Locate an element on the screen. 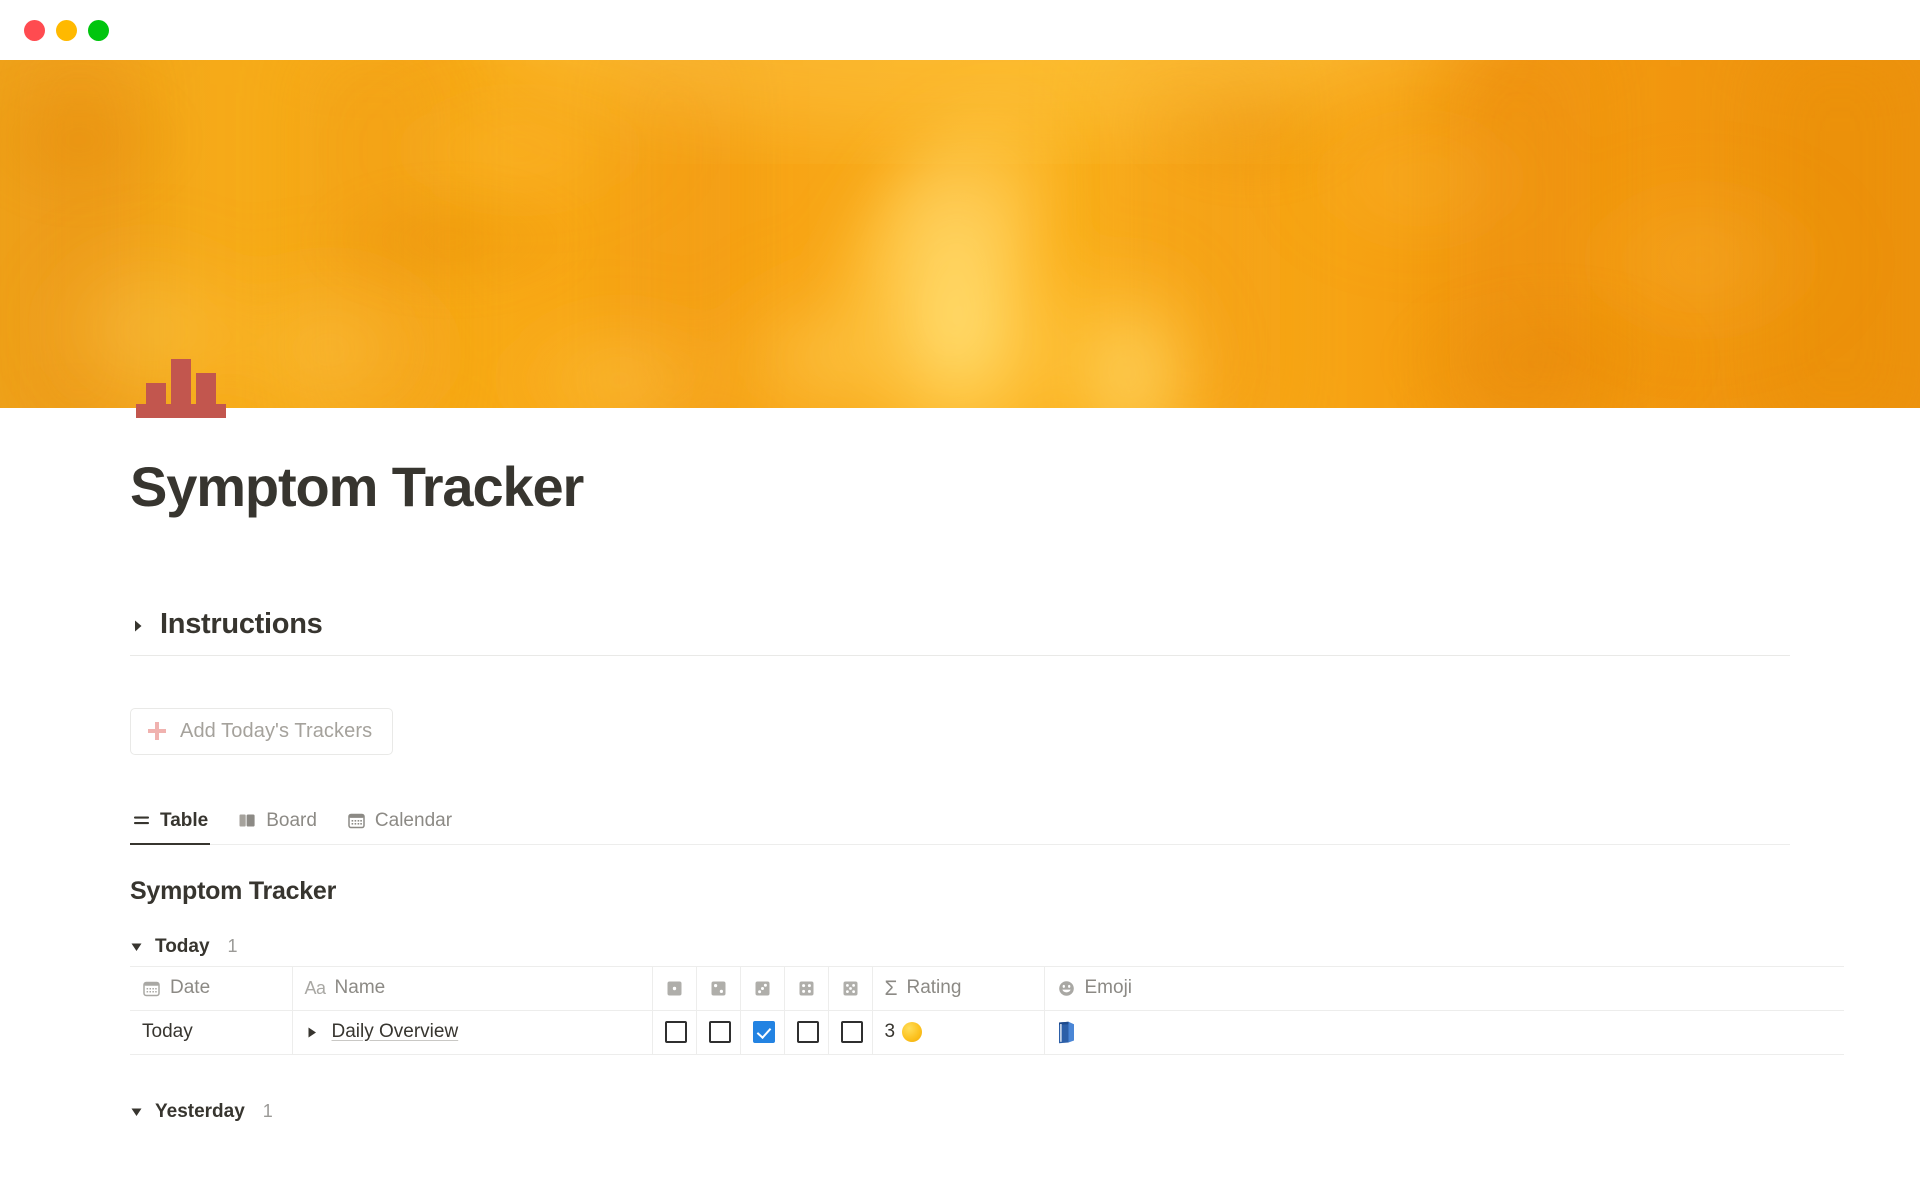  table-row: Today Daily Overview 3 is located at coordinates (987, 1032).